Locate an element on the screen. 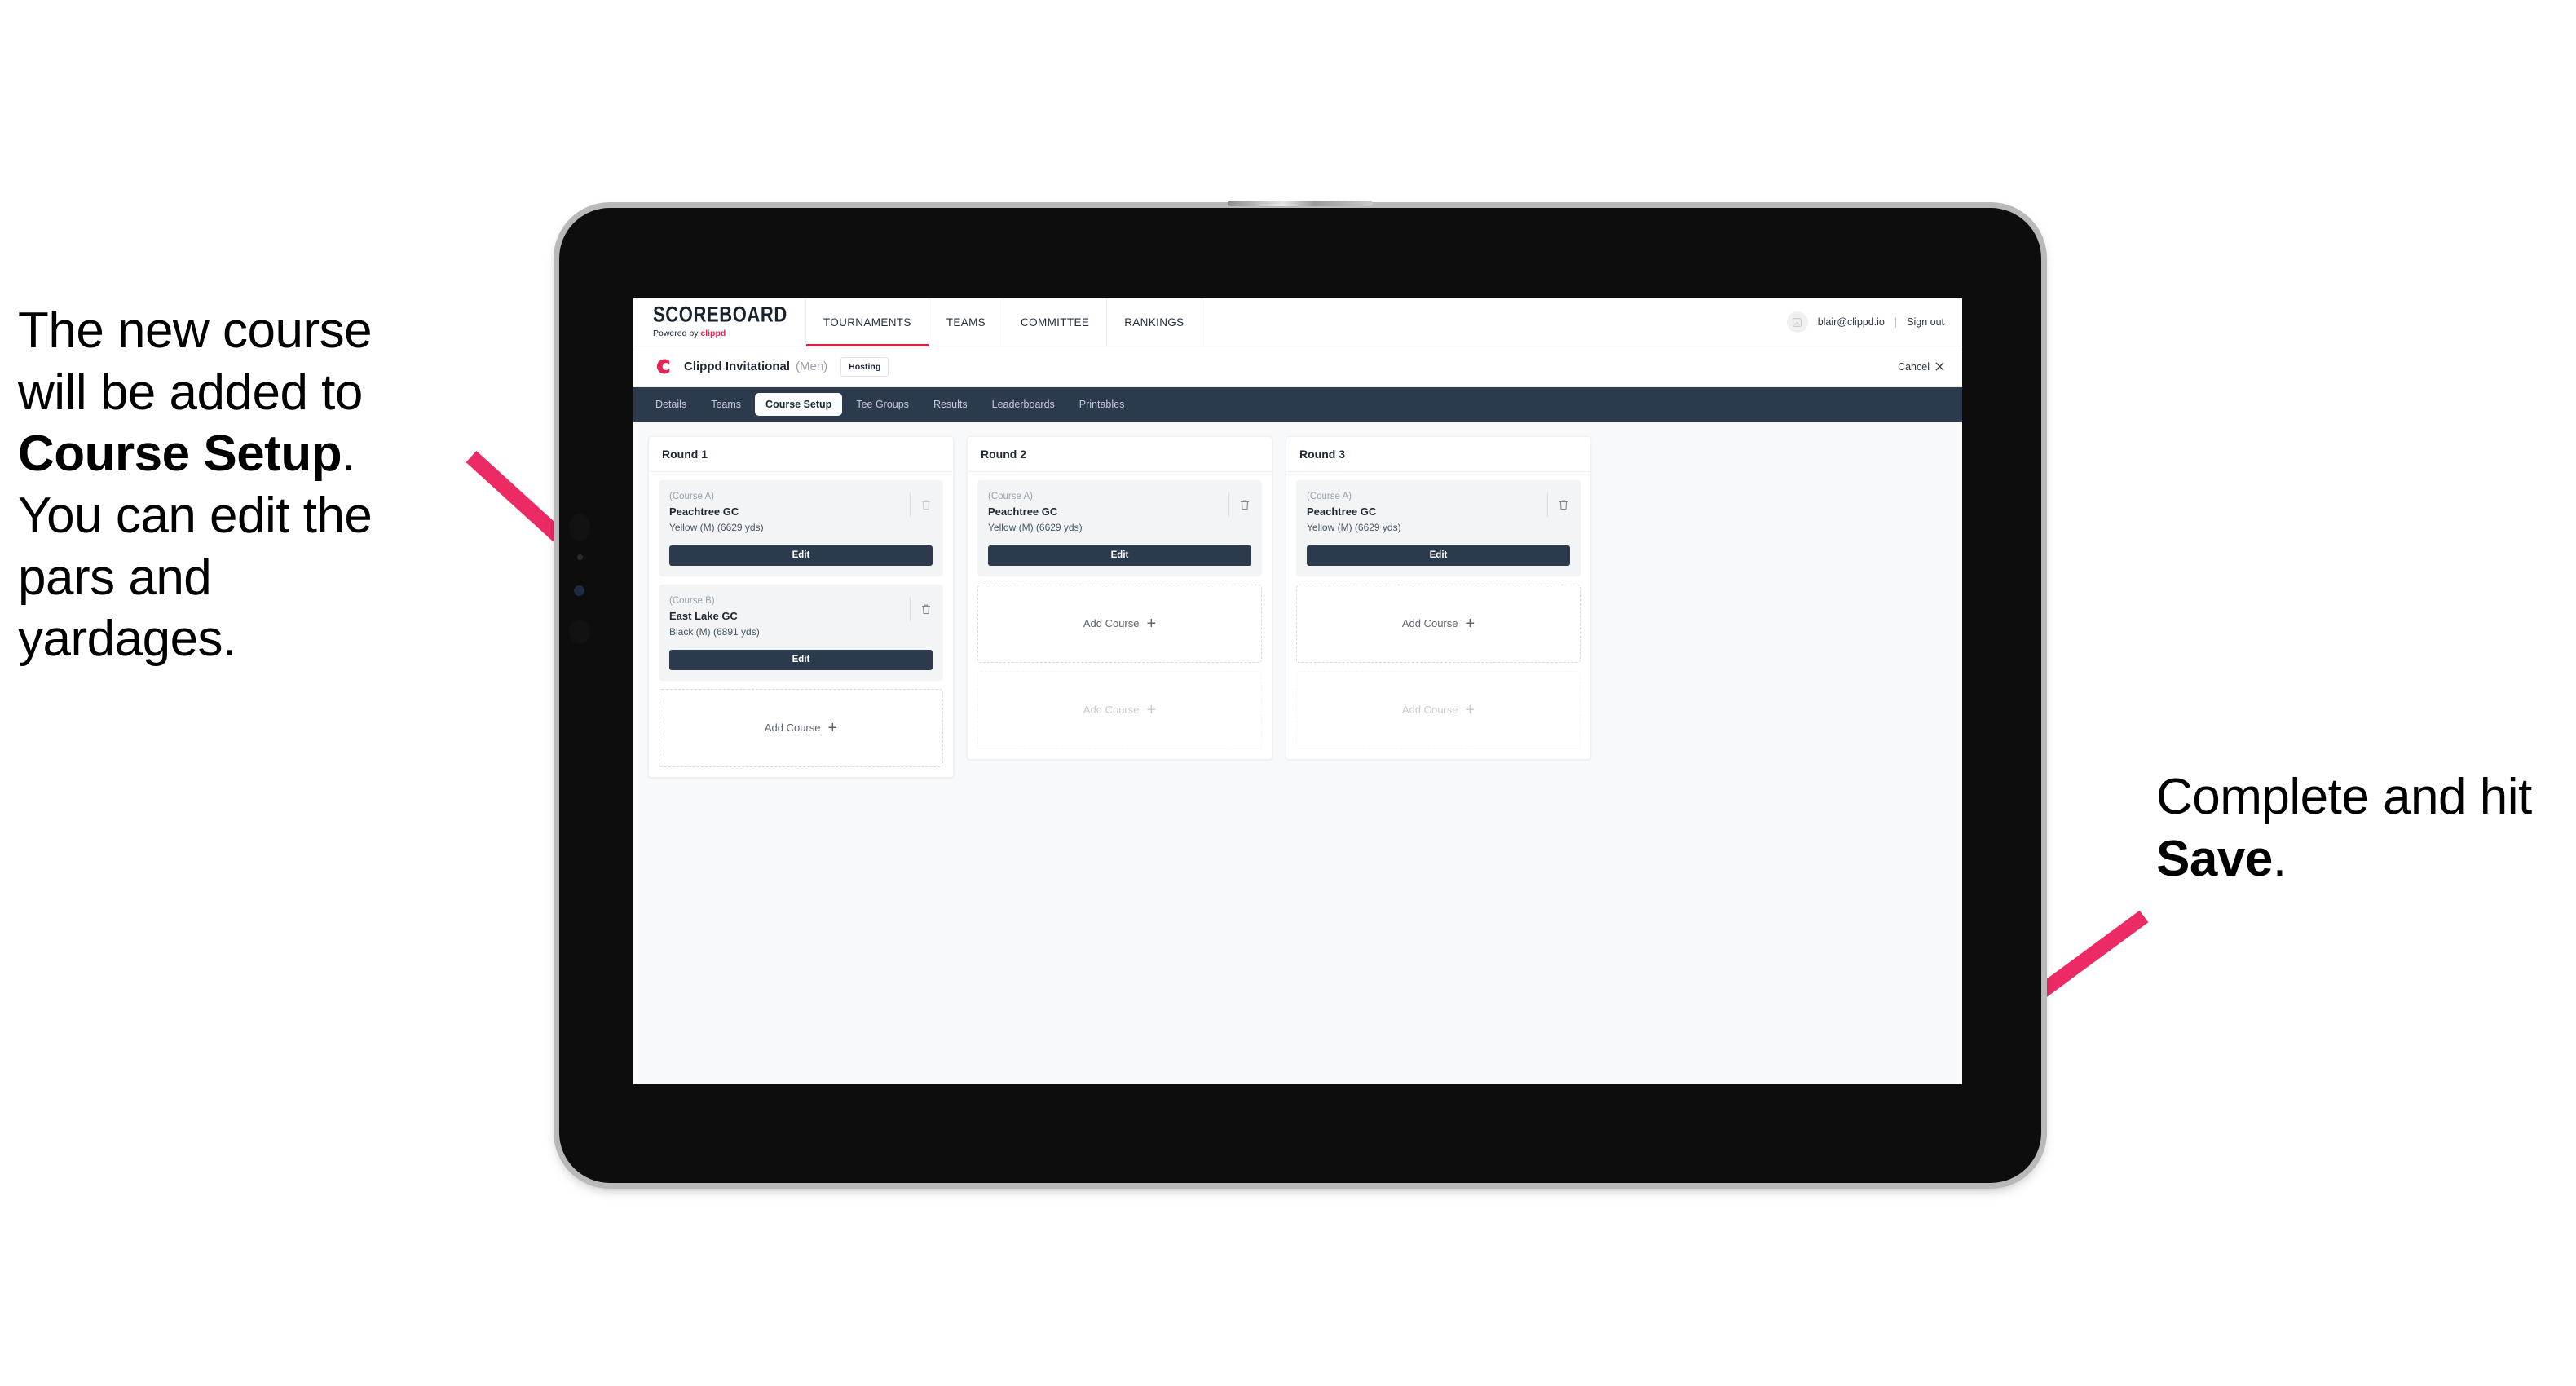  tab-leaderboards-label: Leaderboards is located at coordinates (1023, 405).